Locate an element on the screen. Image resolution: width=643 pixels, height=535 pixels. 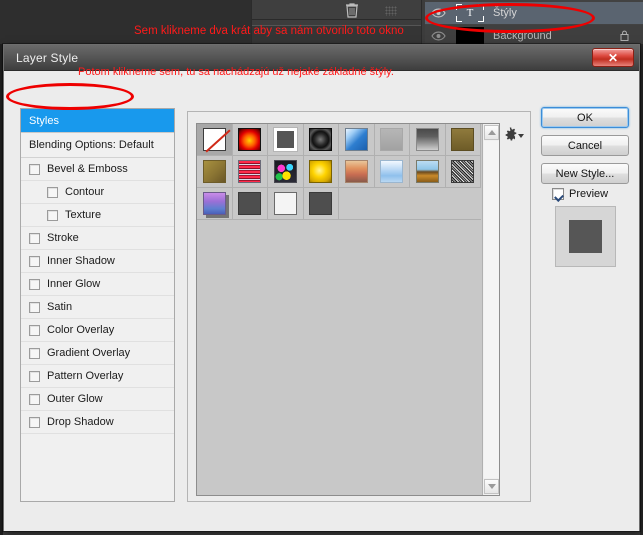
effect-row-drop-shadow: Drop Shadow is located at coordinates (97, 422).